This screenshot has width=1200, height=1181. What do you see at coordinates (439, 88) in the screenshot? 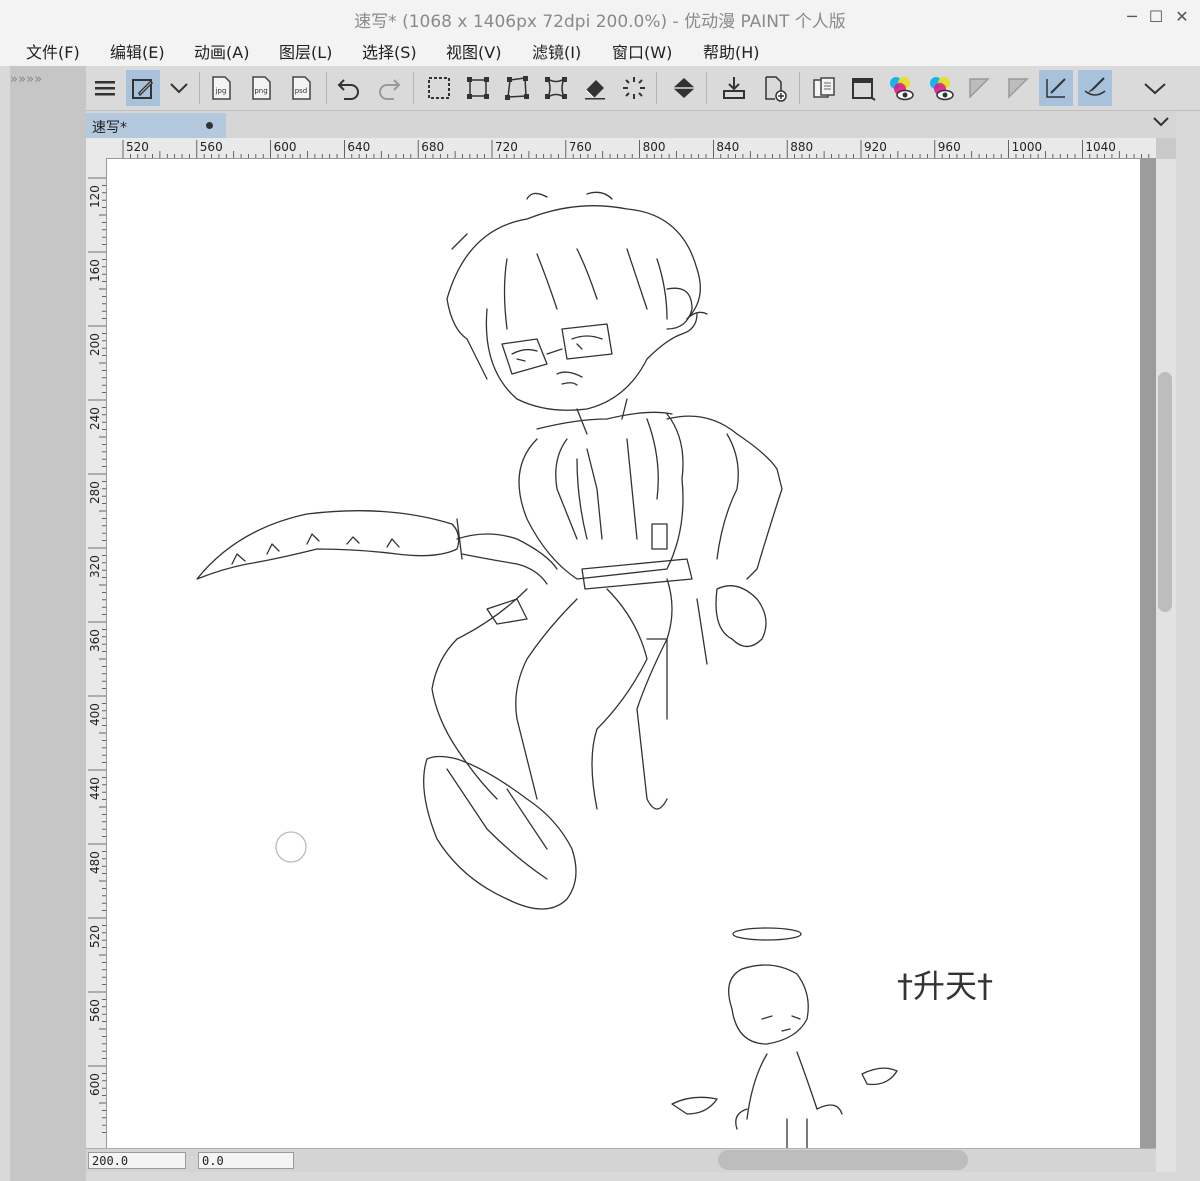
I see `selection-rect-icon` at bounding box center [439, 88].